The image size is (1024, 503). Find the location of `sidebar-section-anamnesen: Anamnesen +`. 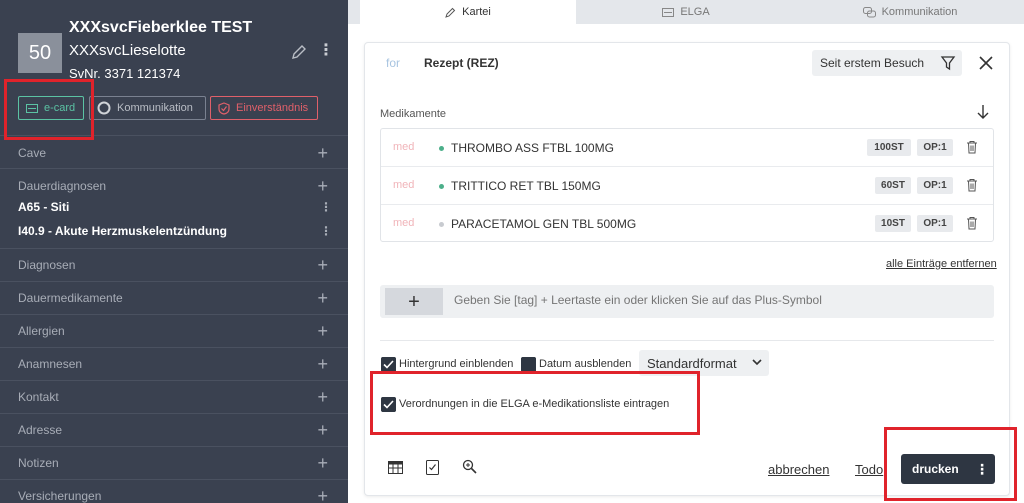

sidebar-section-anamnesen: Anamnesen + is located at coordinates (174, 363).